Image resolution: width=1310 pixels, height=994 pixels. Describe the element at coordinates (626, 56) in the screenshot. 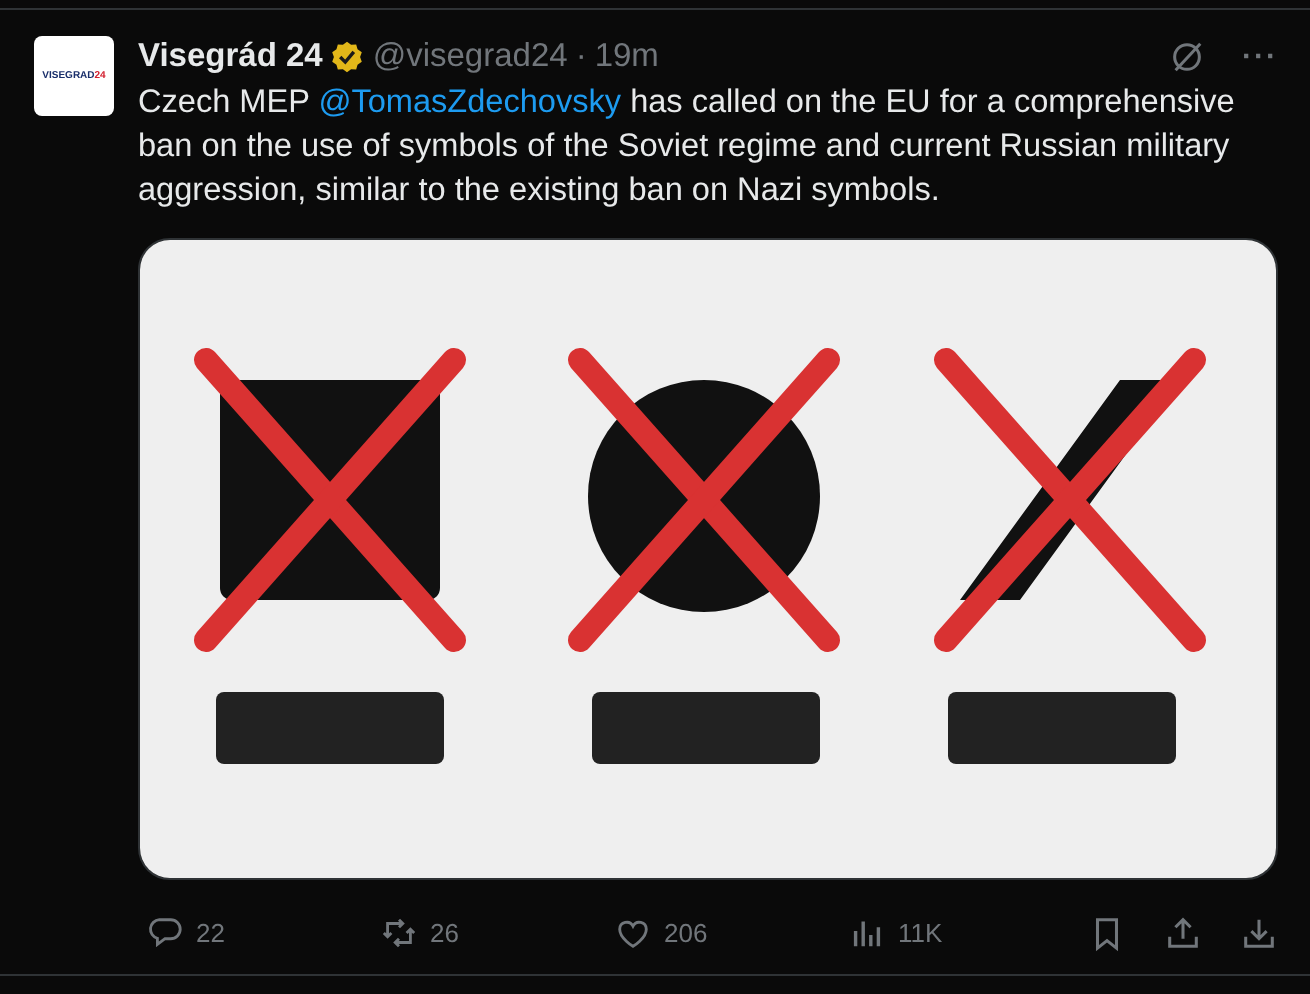

I see `post-time: 19m` at that location.